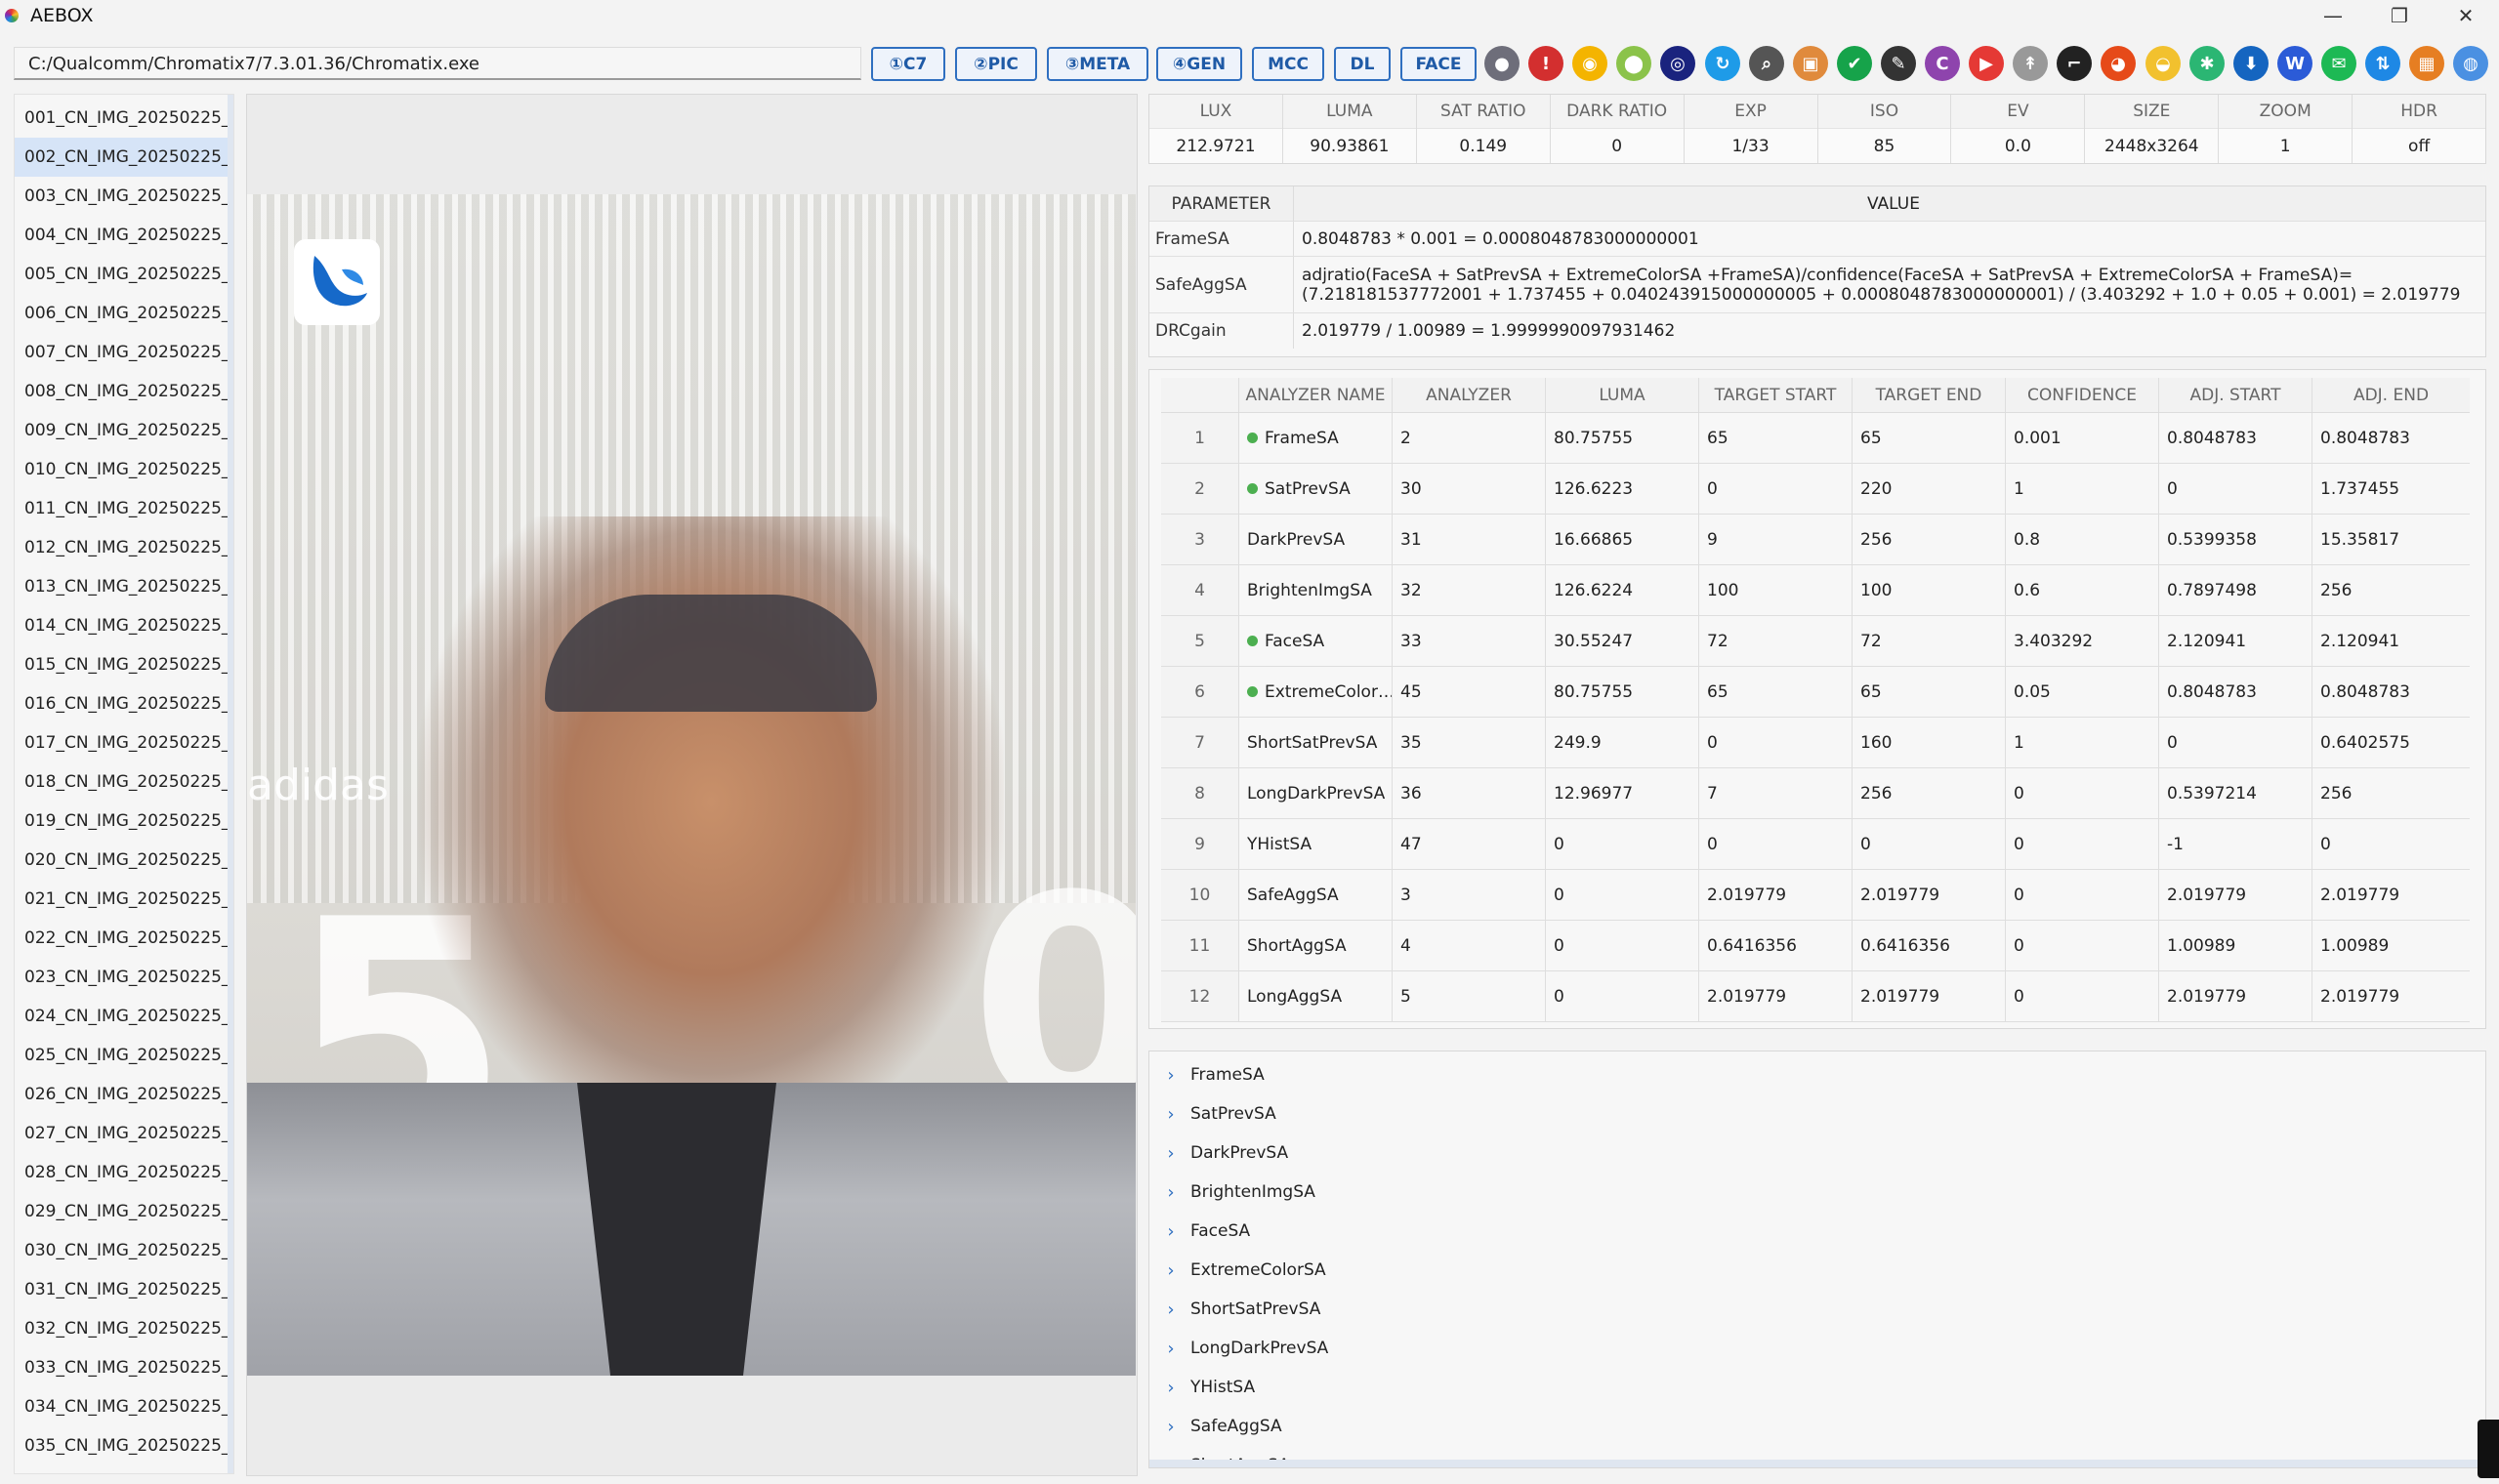  What do you see at coordinates (996, 64) in the screenshot?
I see `pic-button: ②PIC` at bounding box center [996, 64].